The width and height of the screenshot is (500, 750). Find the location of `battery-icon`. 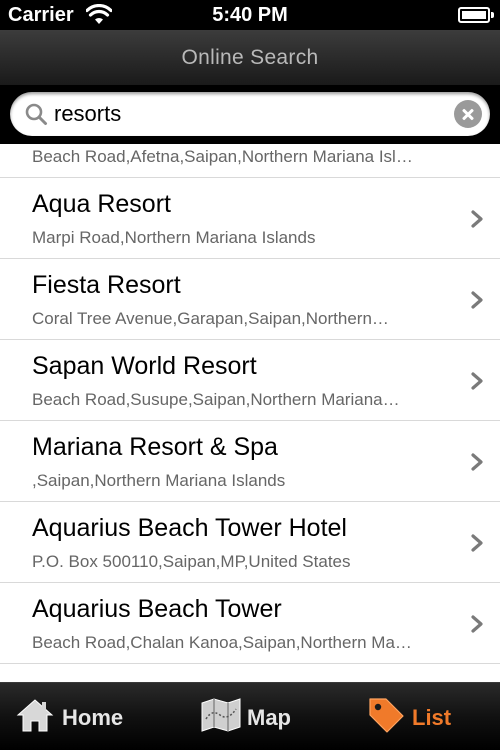

battery-icon is located at coordinates (476, 15).